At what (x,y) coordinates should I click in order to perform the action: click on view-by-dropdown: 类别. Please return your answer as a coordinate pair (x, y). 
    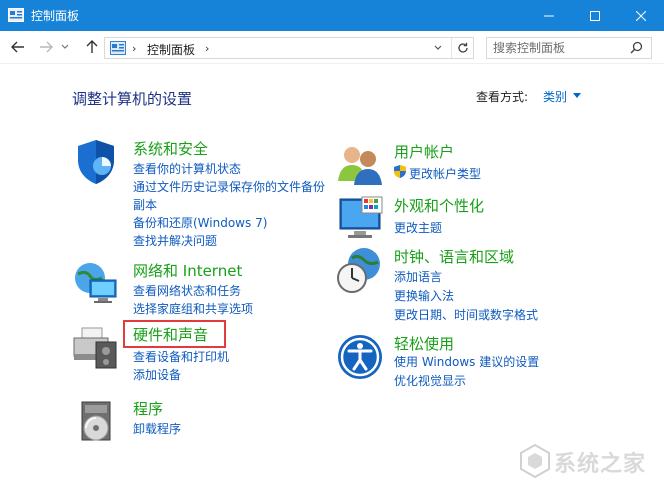
    Looking at the image, I should click on (555, 96).